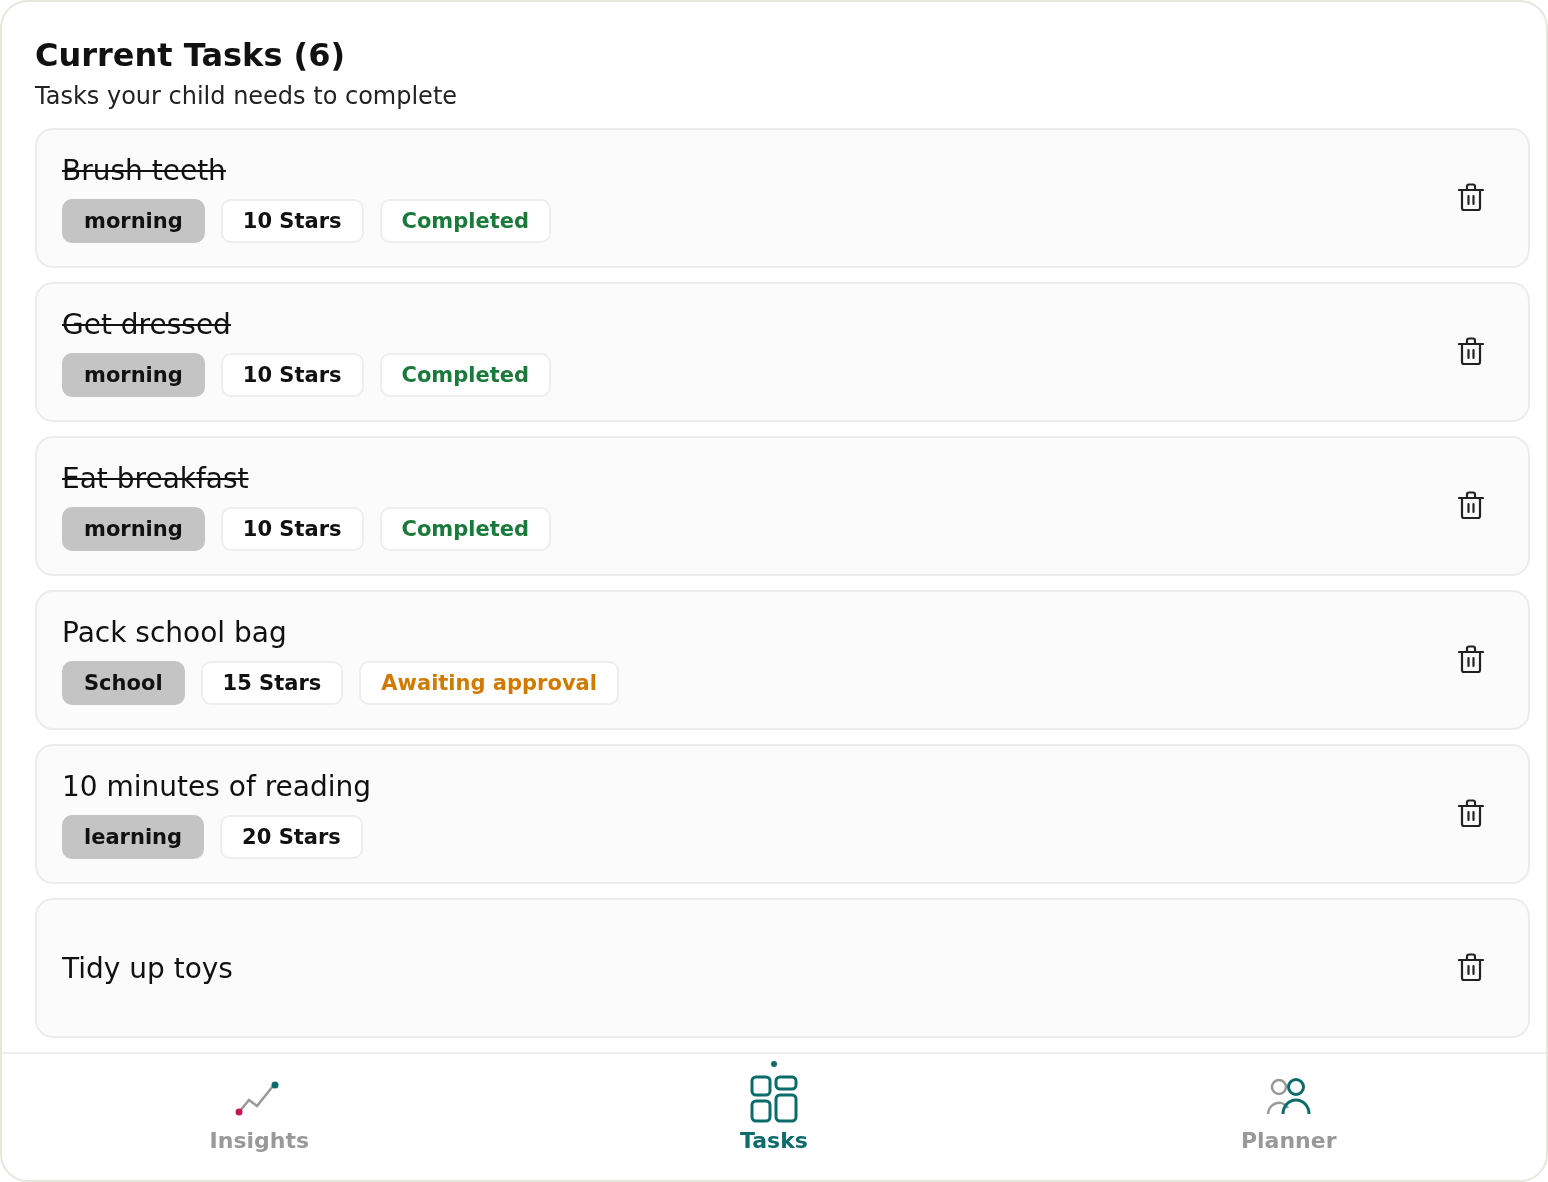 This screenshot has width=1548, height=1182. I want to click on nav-tab: Tasks, so click(774, 1117).